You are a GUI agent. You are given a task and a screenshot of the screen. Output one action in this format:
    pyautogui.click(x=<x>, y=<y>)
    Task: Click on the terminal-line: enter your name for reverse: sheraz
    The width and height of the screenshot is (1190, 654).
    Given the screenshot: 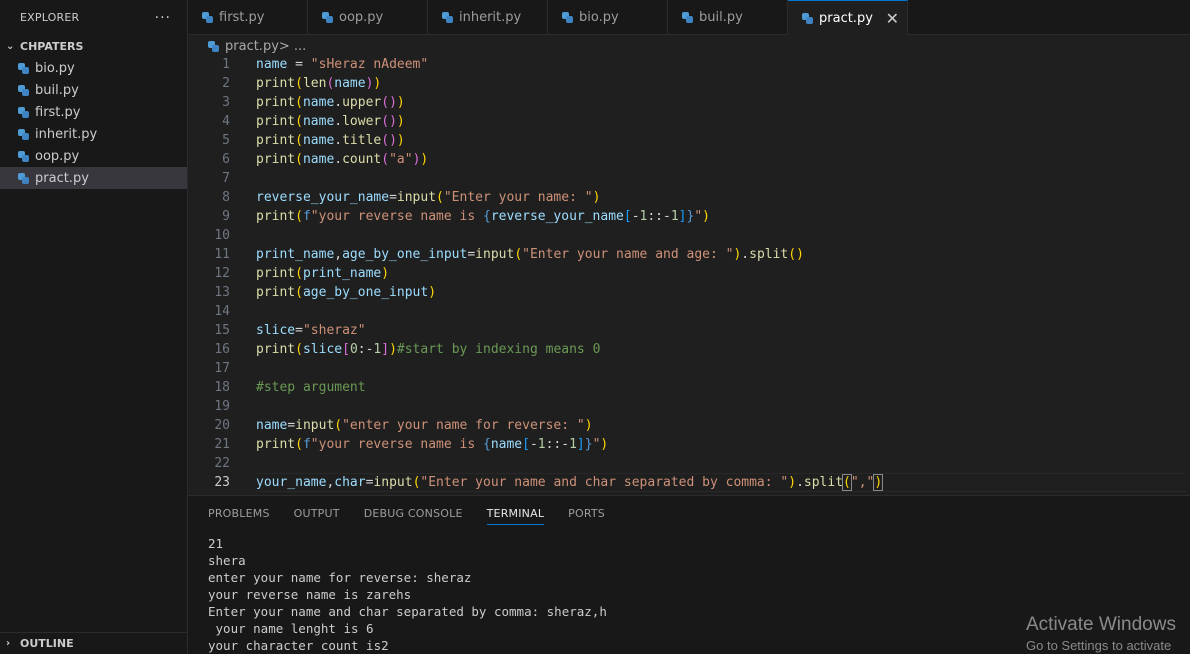 What is the action you would take?
    pyautogui.click(x=340, y=577)
    